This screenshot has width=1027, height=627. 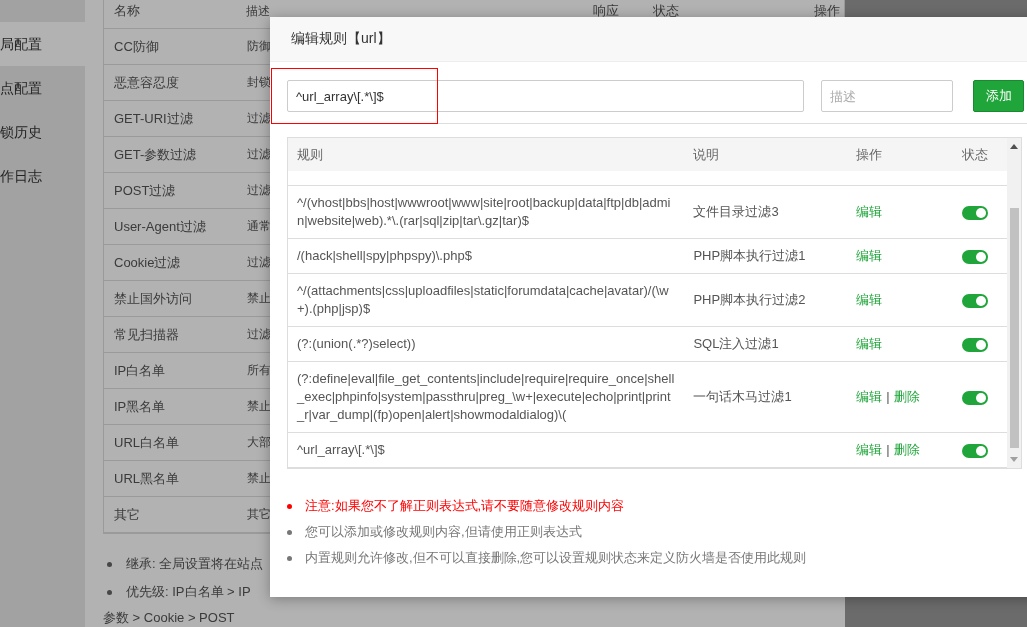 I want to click on column-header: 规则, so click(x=310, y=154).